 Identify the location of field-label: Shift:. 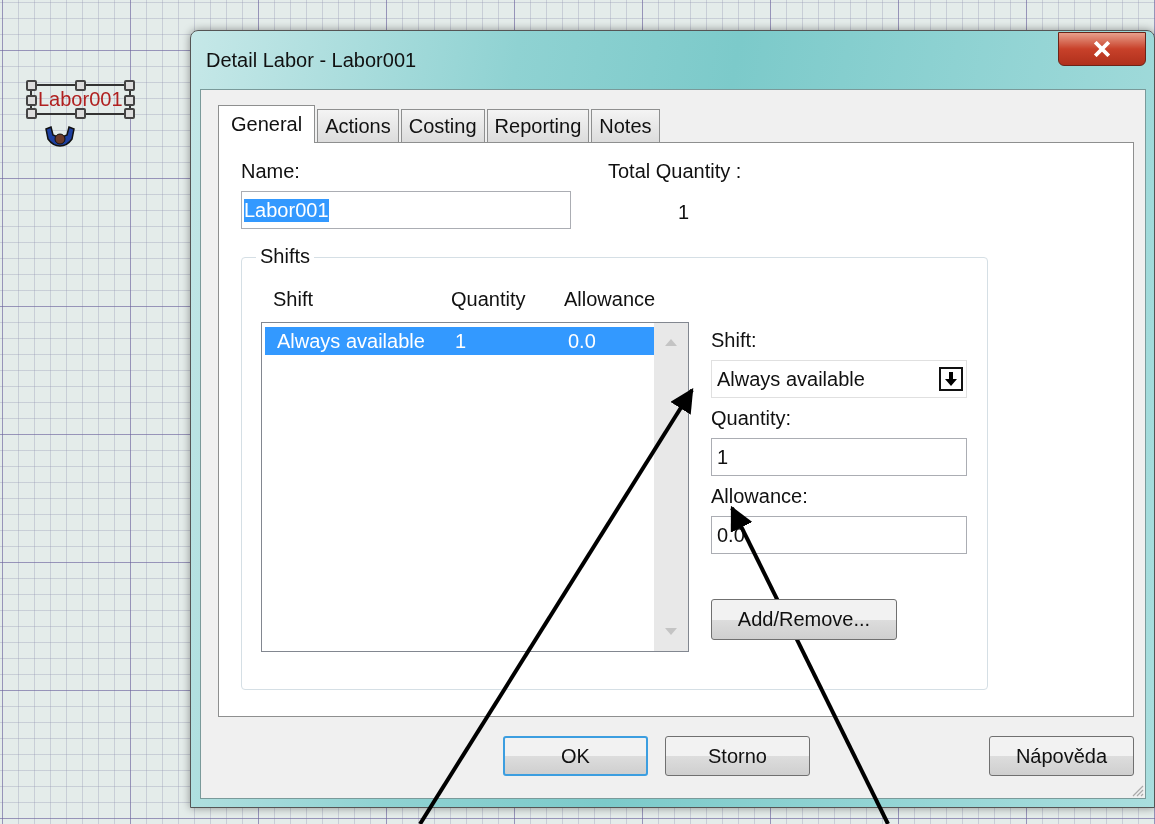
(734, 340).